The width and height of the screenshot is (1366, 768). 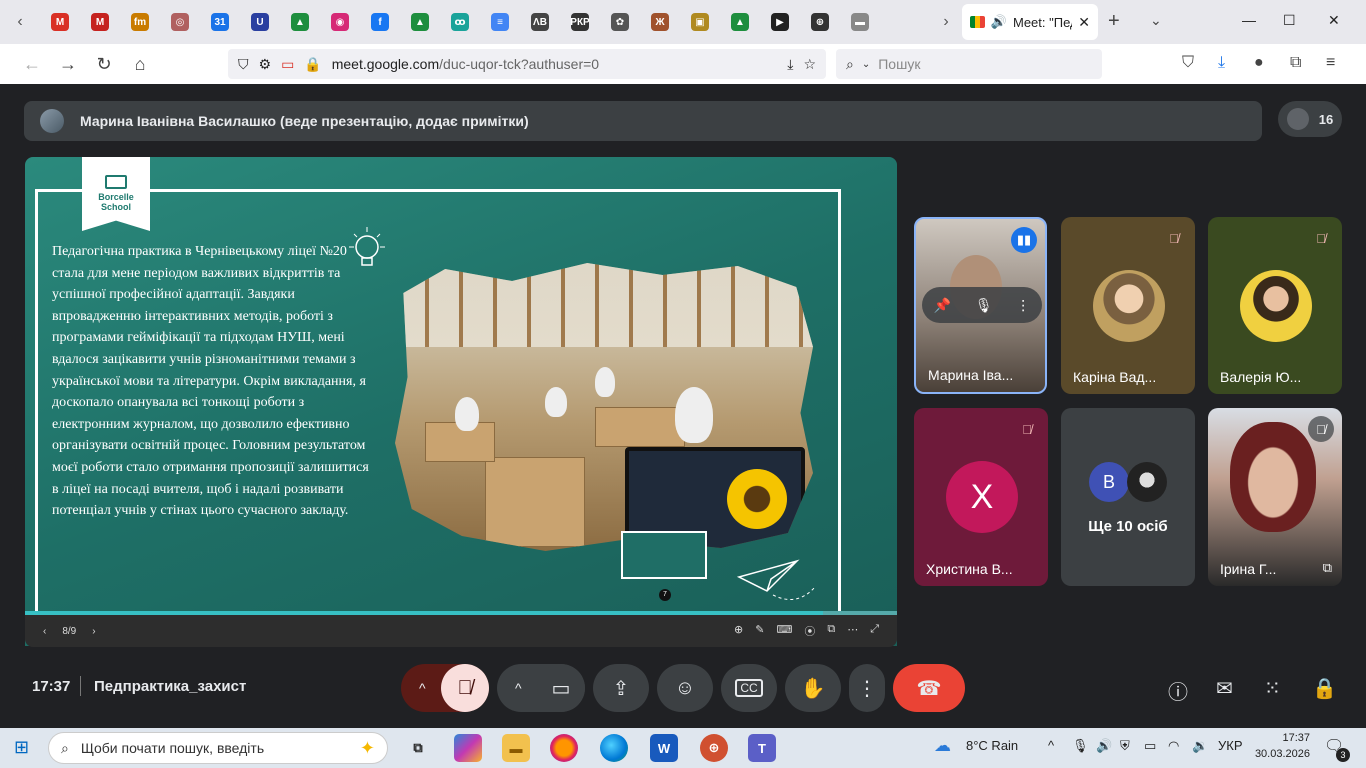 What do you see at coordinates (685, 688) in the screenshot?
I see `reactions-button: ☺` at bounding box center [685, 688].